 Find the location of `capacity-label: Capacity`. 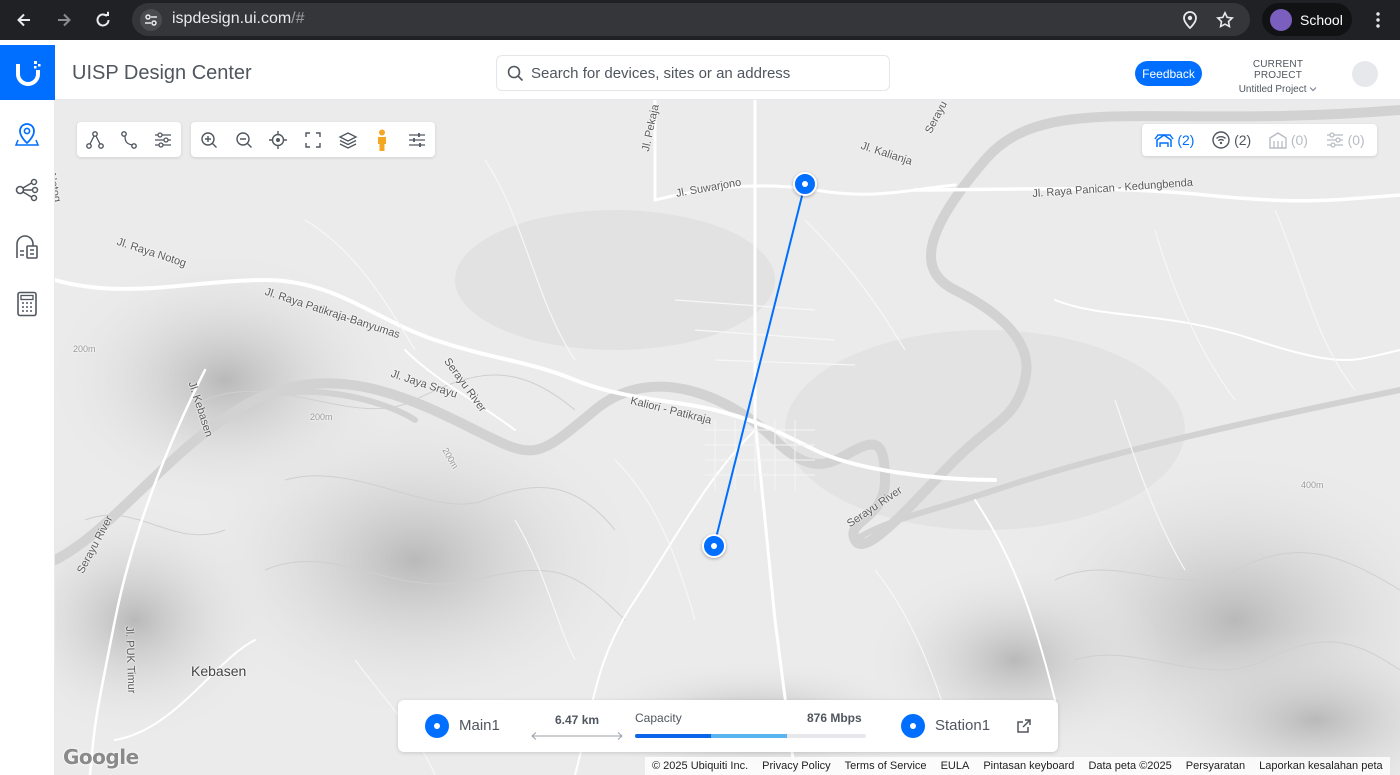

capacity-label: Capacity is located at coordinates (658, 718).